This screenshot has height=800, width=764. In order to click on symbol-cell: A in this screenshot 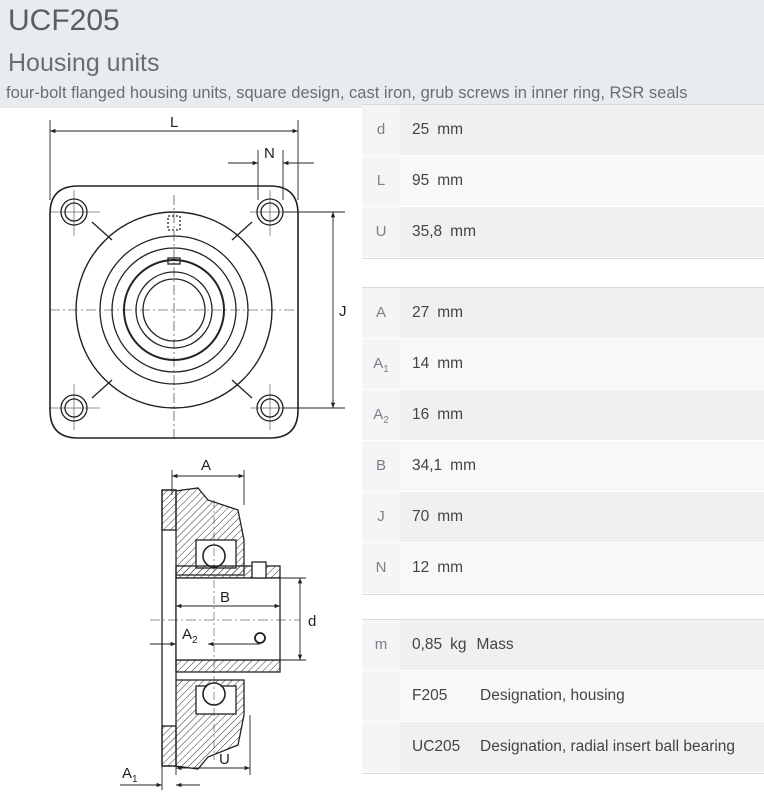, I will do `click(381, 313)`.